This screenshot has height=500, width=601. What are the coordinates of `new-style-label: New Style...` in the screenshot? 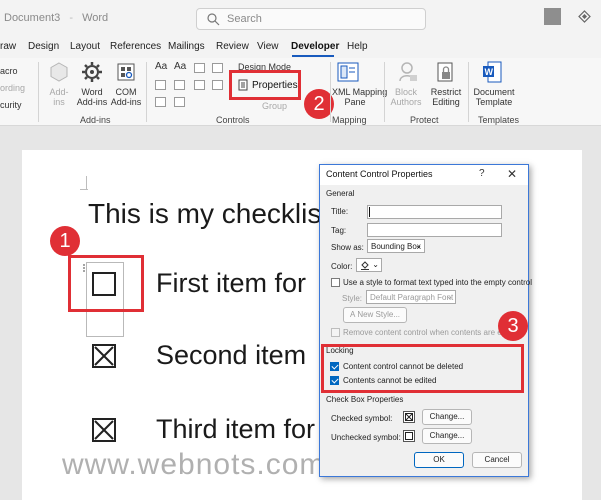 It's located at (379, 314).